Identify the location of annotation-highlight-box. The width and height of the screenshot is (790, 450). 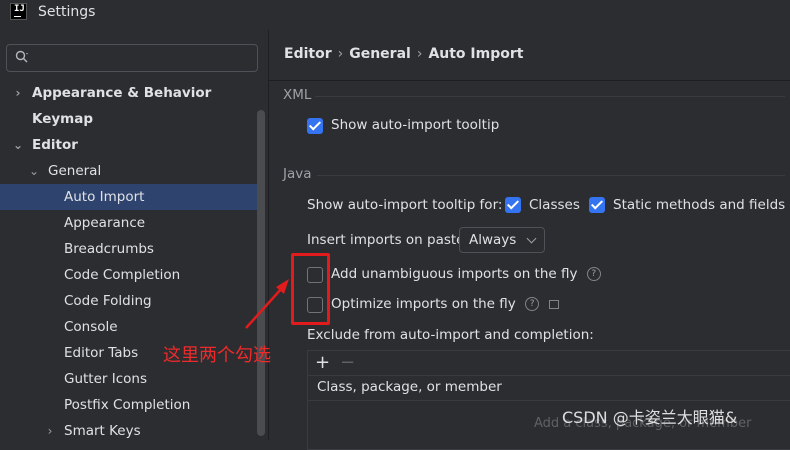
(310, 289).